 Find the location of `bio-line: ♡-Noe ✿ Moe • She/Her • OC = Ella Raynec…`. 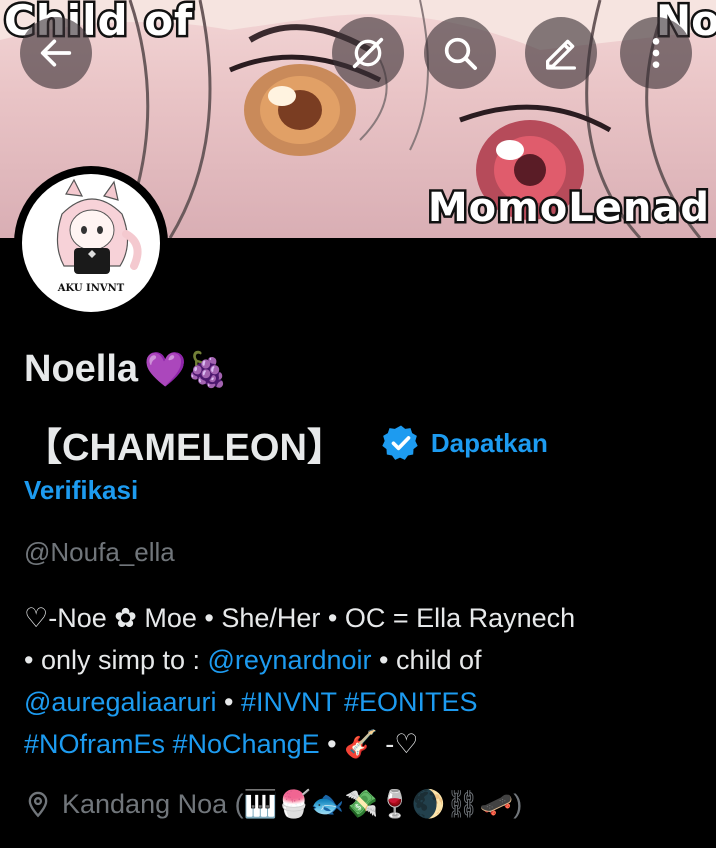

bio-line: ♡-Noe ✿ Moe • She/Her • OC = Ella Raynec… is located at coordinates (300, 618).